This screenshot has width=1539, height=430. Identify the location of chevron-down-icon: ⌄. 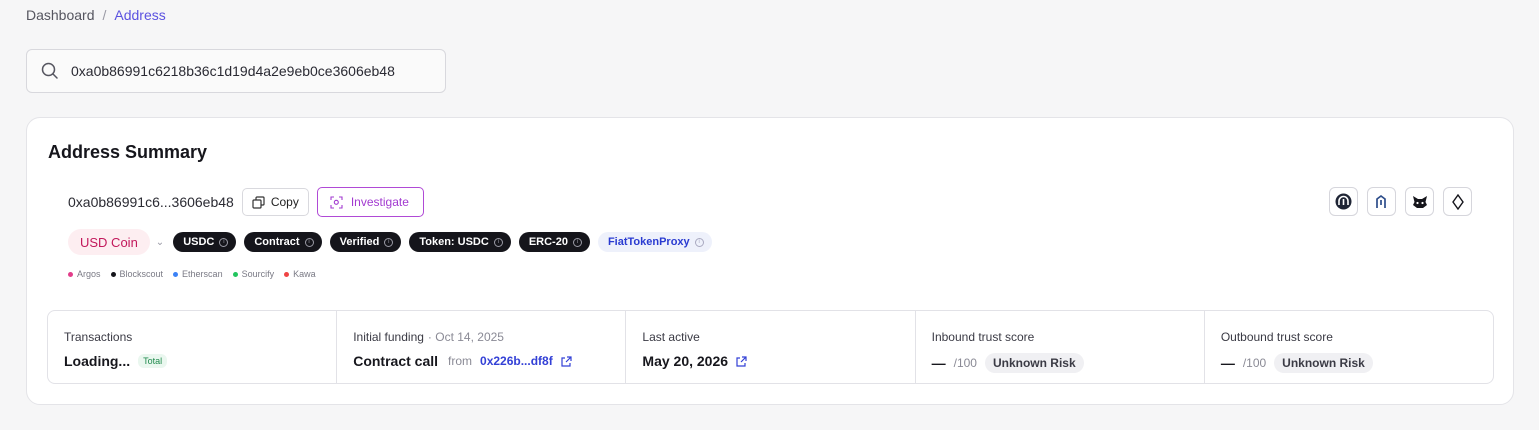
(160, 242).